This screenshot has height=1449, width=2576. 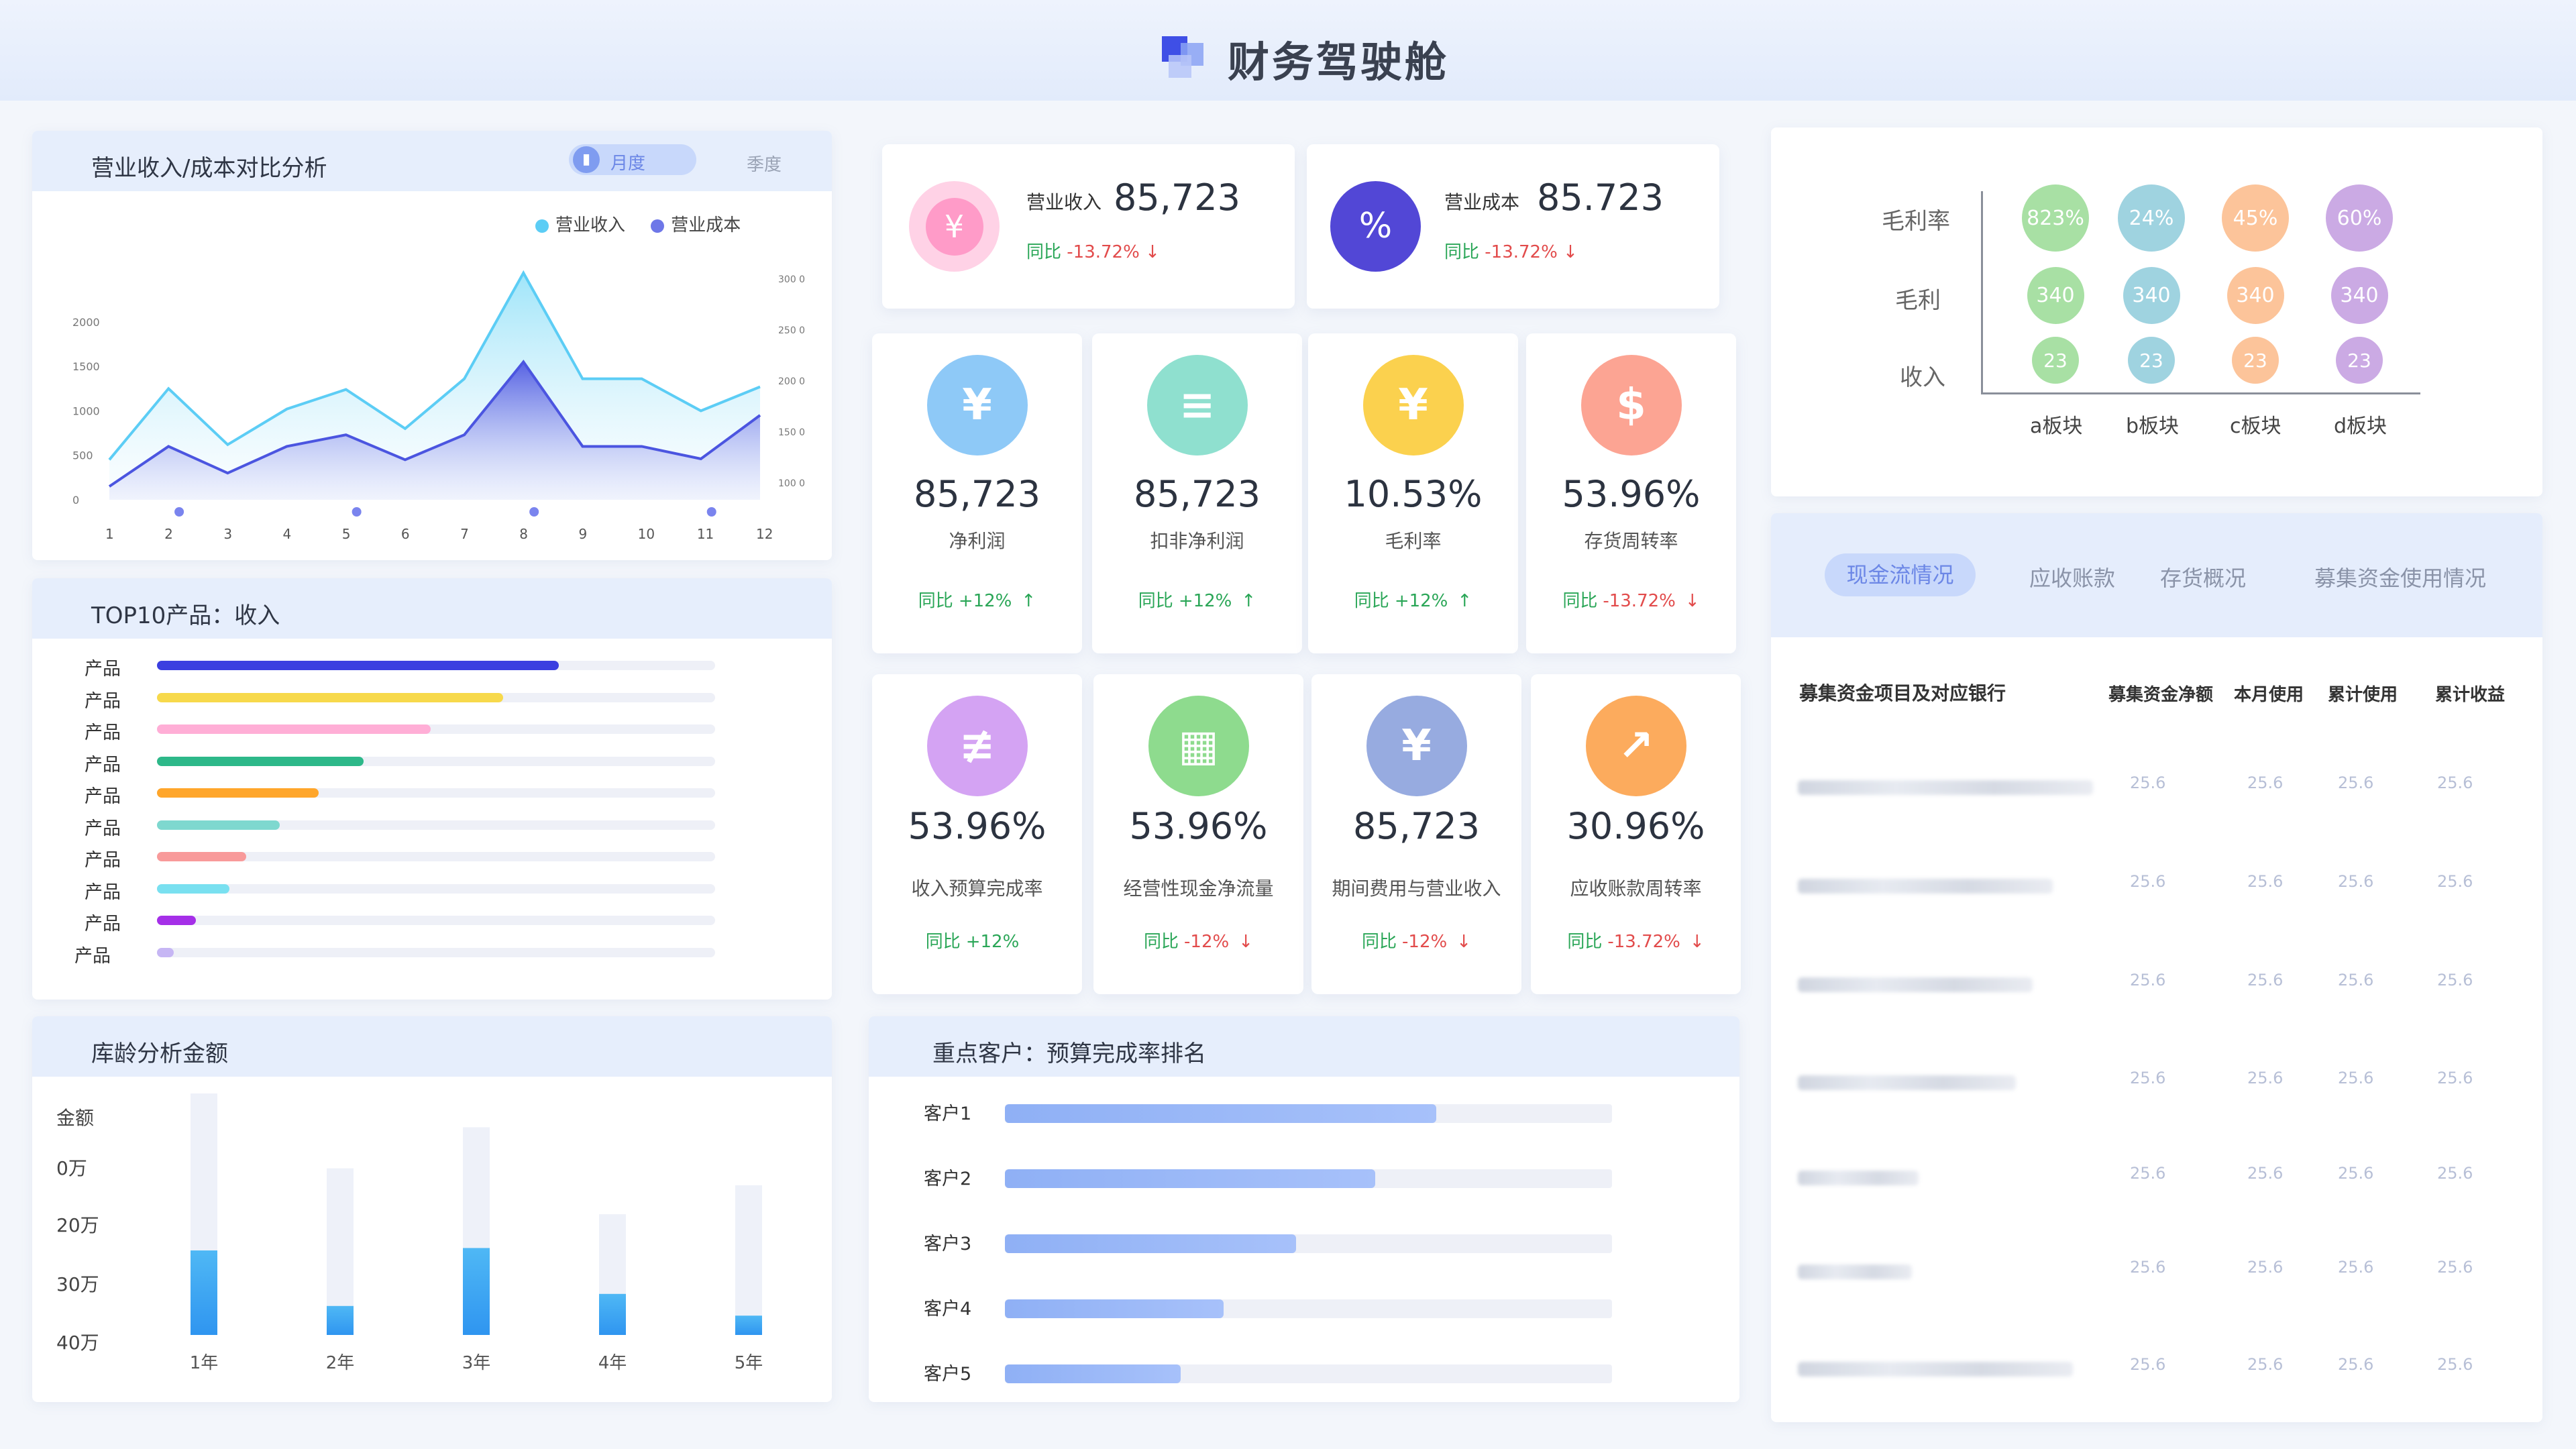 I want to click on y-tick-label: 2000, so click(x=86, y=322).